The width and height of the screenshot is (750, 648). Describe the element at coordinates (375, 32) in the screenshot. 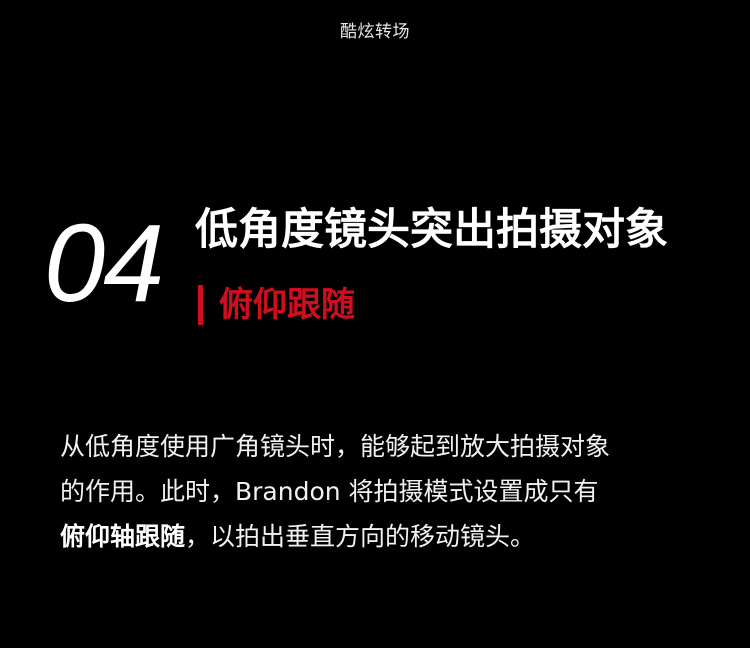

I see `header-label: 酷炫转场` at that location.